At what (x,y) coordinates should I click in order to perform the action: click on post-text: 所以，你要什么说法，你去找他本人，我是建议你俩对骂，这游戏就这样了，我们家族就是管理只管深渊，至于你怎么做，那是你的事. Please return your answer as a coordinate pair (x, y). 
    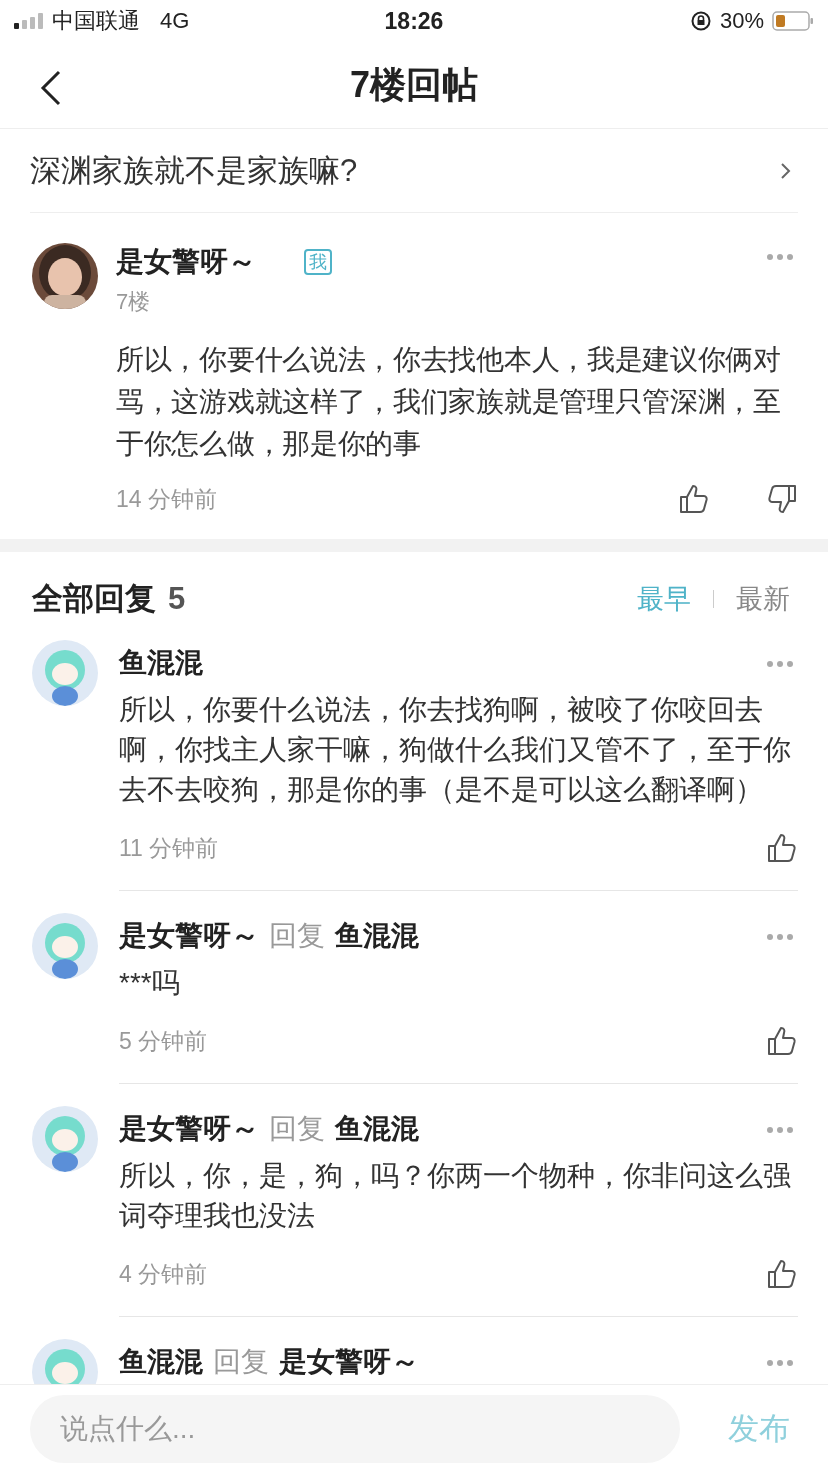
    Looking at the image, I should click on (449, 402).